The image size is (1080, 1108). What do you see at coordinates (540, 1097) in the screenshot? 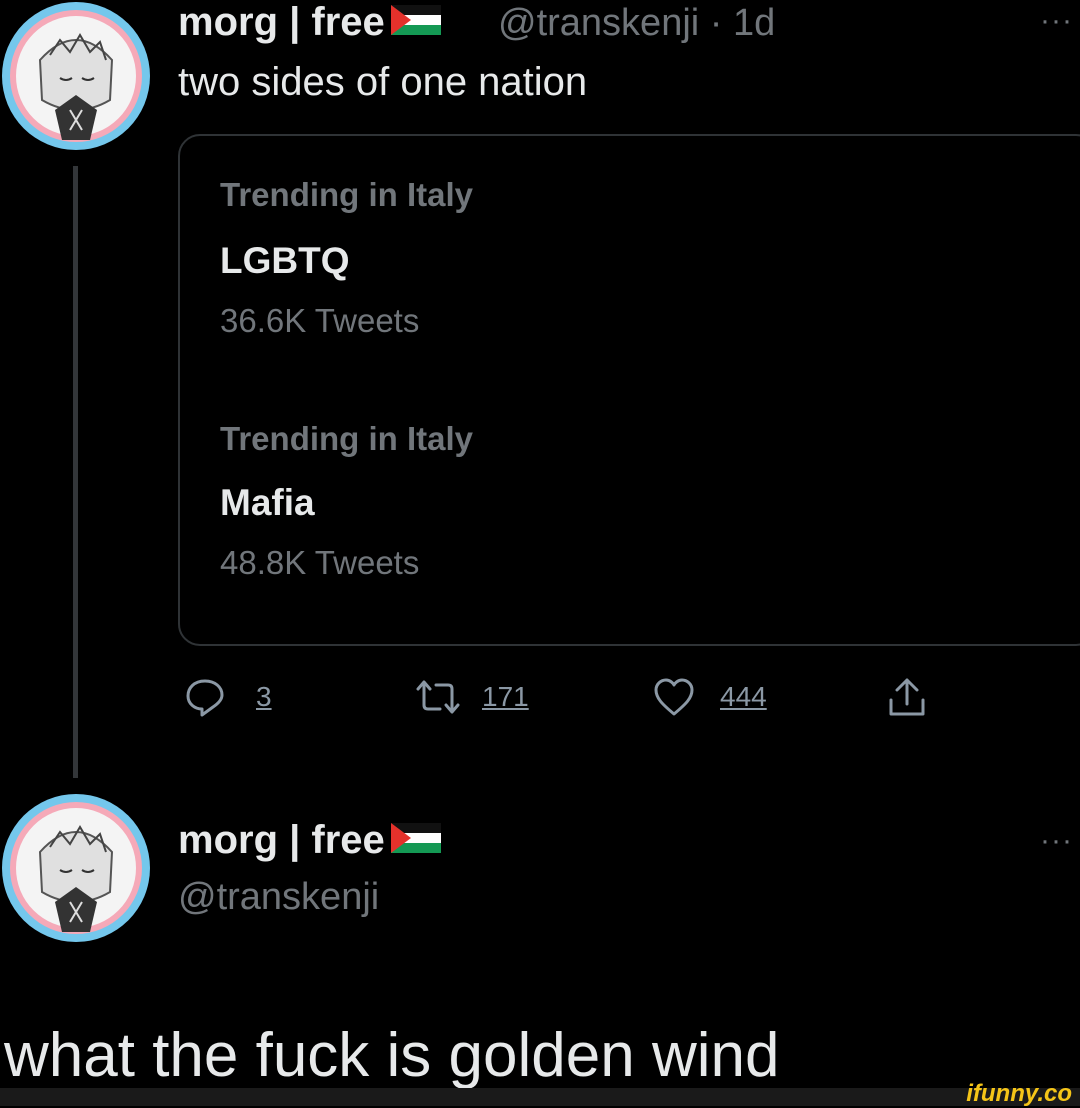
I see `footer-bar` at bounding box center [540, 1097].